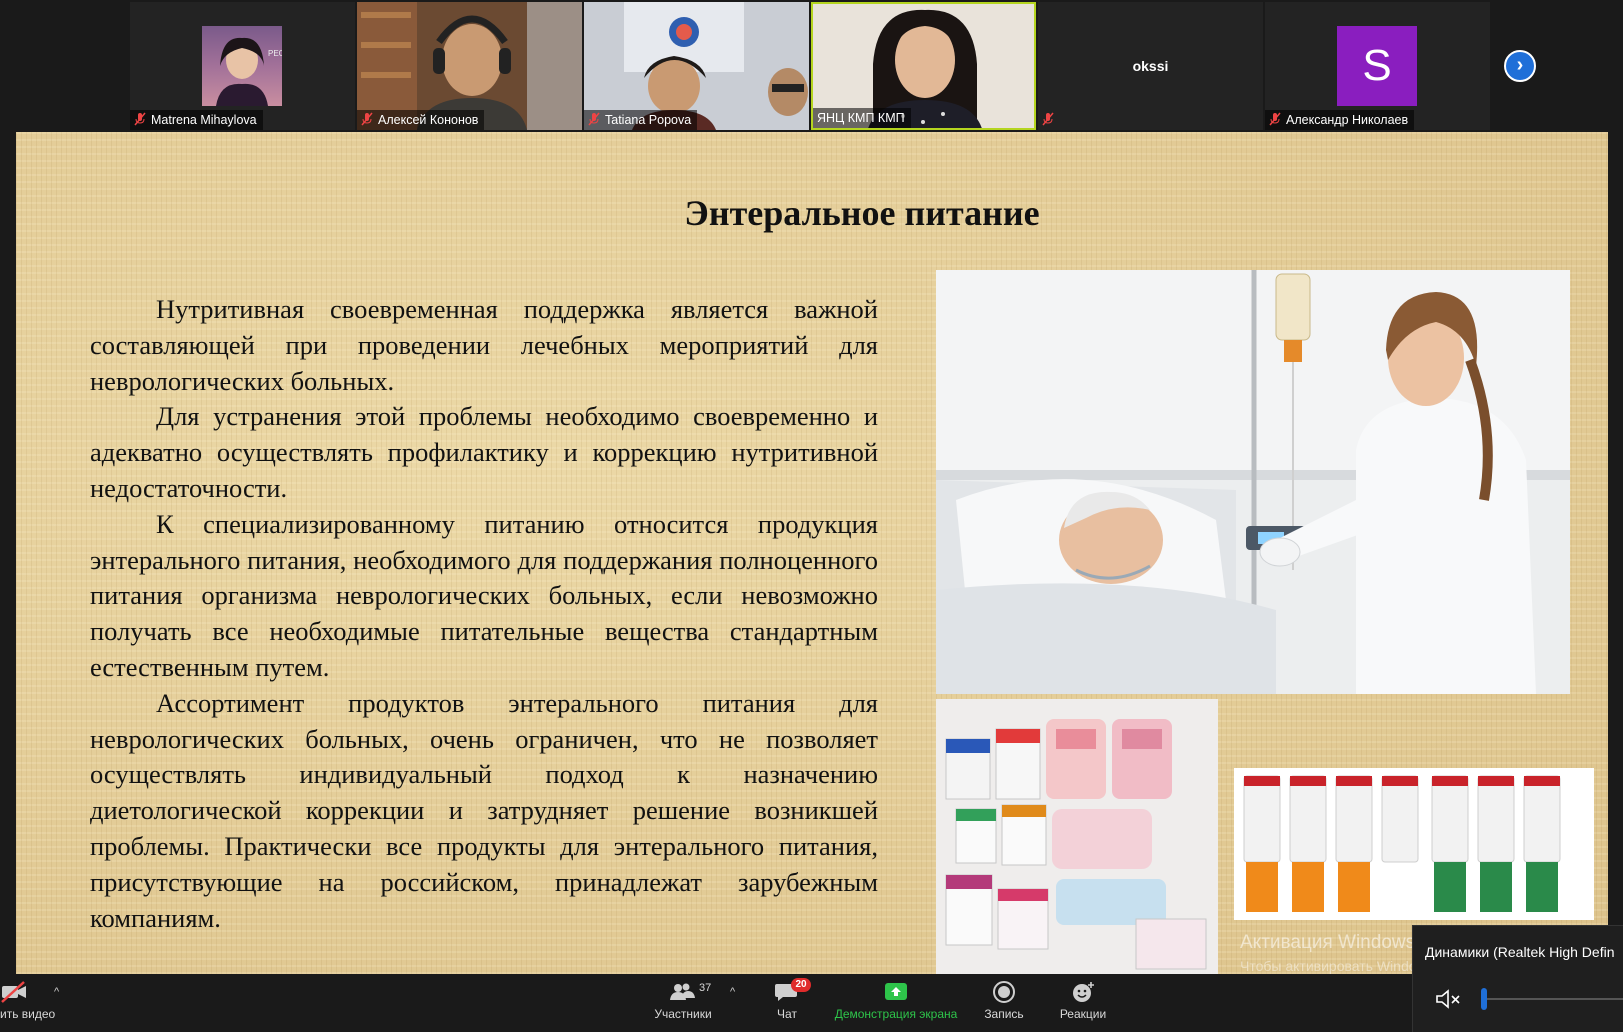 The width and height of the screenshot is (1623, 1032). What do you see at coordinates (1328, 942) in the screenshot?
I see `windows-activation-watermark: Активация Windows` at bounding box center [1328, 942].